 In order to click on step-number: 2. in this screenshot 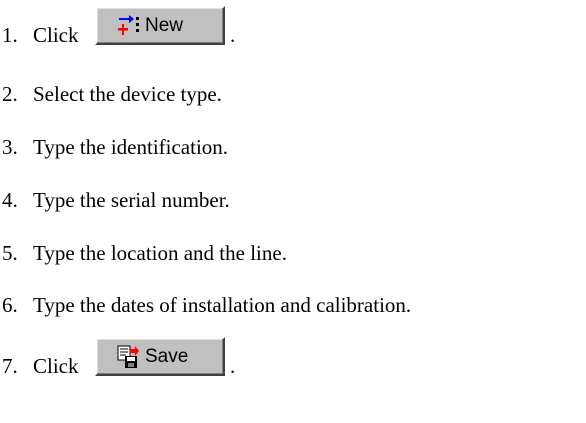, I will do `click(10, 94)`.